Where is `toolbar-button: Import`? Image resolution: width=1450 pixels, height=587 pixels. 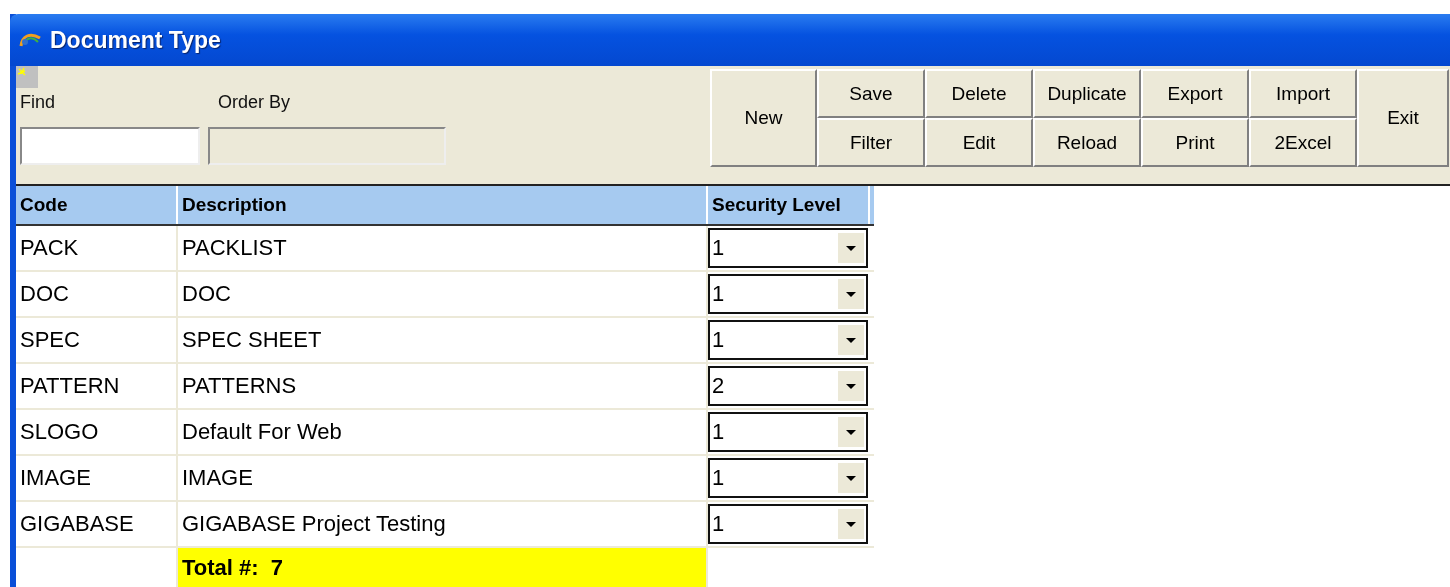
toolbar-button: Import is located at coordinates (1303, 93).